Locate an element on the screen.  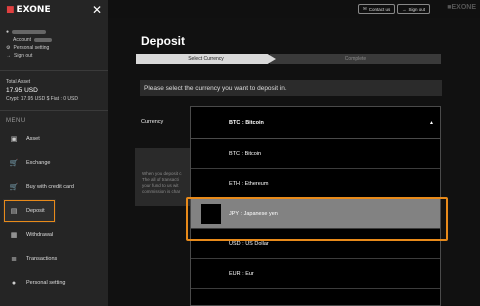
page-title: Deposit is located at coordinates (163, 41).